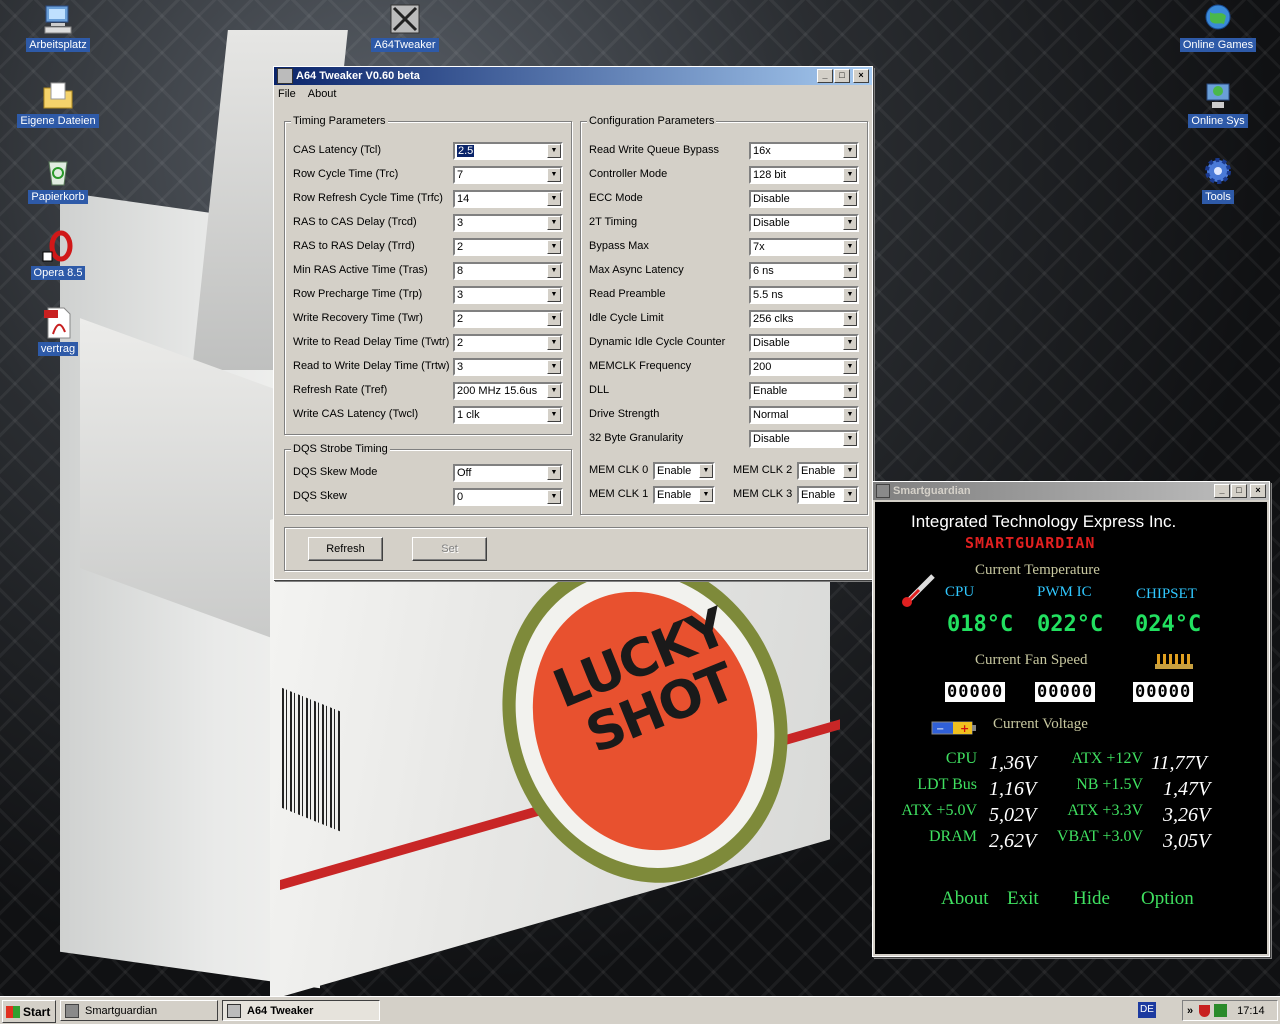 This screenshot has width=1280, height=1024. I want to click on config-select: 5.5 ns ▼, so click(804, 295).